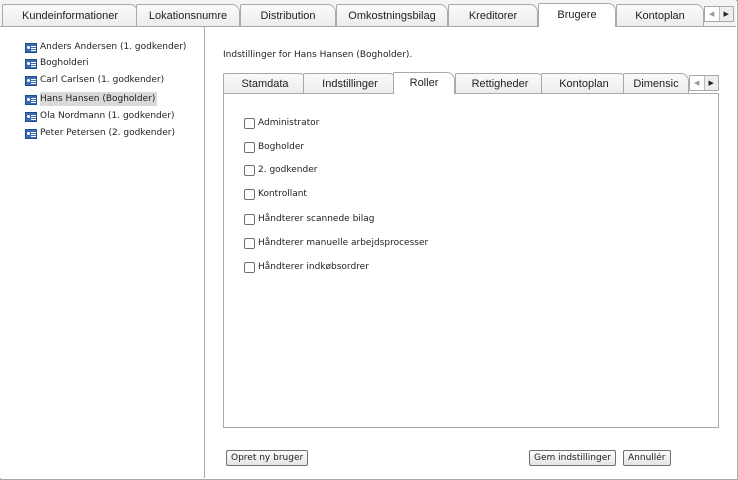 Image resolution: width=738 pixels, height=480 pixels. What do you see at coordinates (660, 15) in the screenshot?
I see `tab-kontoplan: Kontoplan` at bounding box center [660, 15].